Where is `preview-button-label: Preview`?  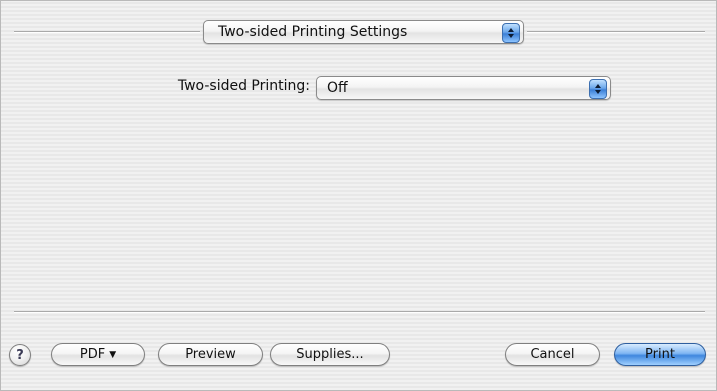 preview-button-label: Preview is located at coordinates (210, 354).